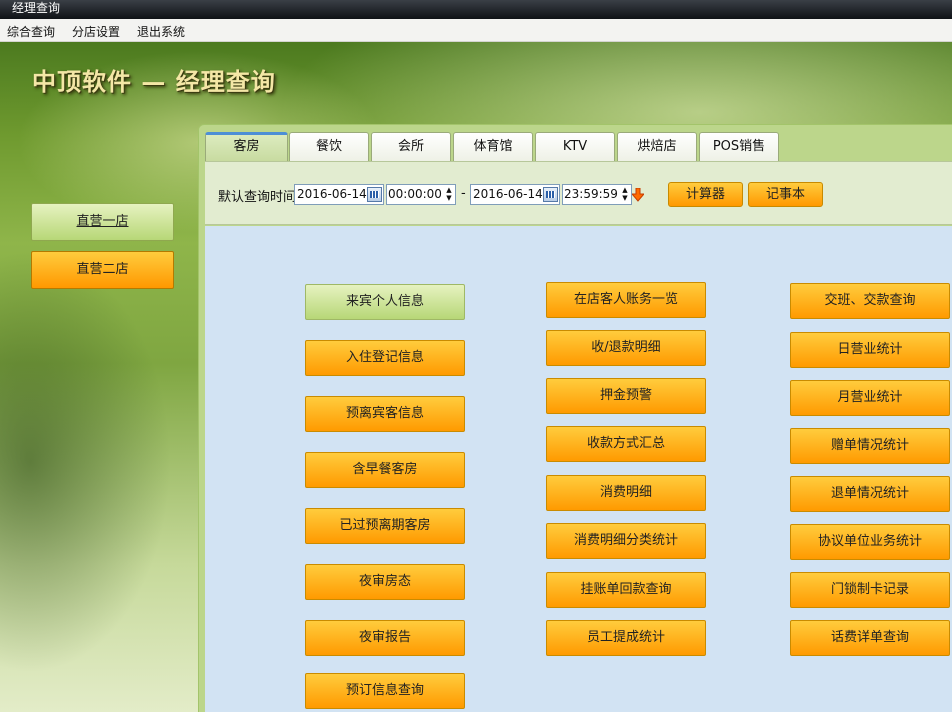  What do you see at coordinates (332, 194) in the screenshot?
I see `start-date-value: 2016-06-14` at bounding box center [332, 194].